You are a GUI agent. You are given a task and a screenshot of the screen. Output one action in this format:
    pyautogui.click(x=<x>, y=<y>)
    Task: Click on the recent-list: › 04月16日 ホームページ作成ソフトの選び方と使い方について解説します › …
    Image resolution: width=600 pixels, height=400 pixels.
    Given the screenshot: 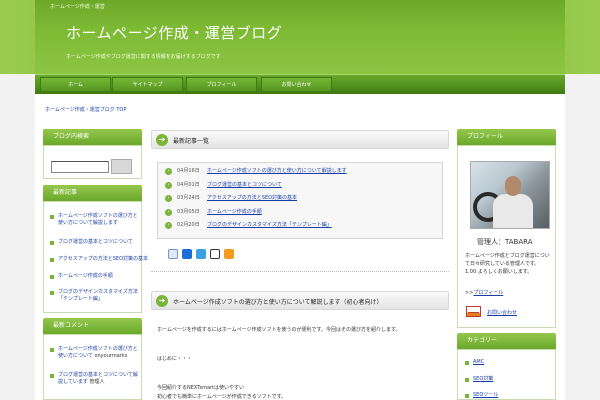 What is the action you would take?
    pyautogui.click(x=300, y=200)
    